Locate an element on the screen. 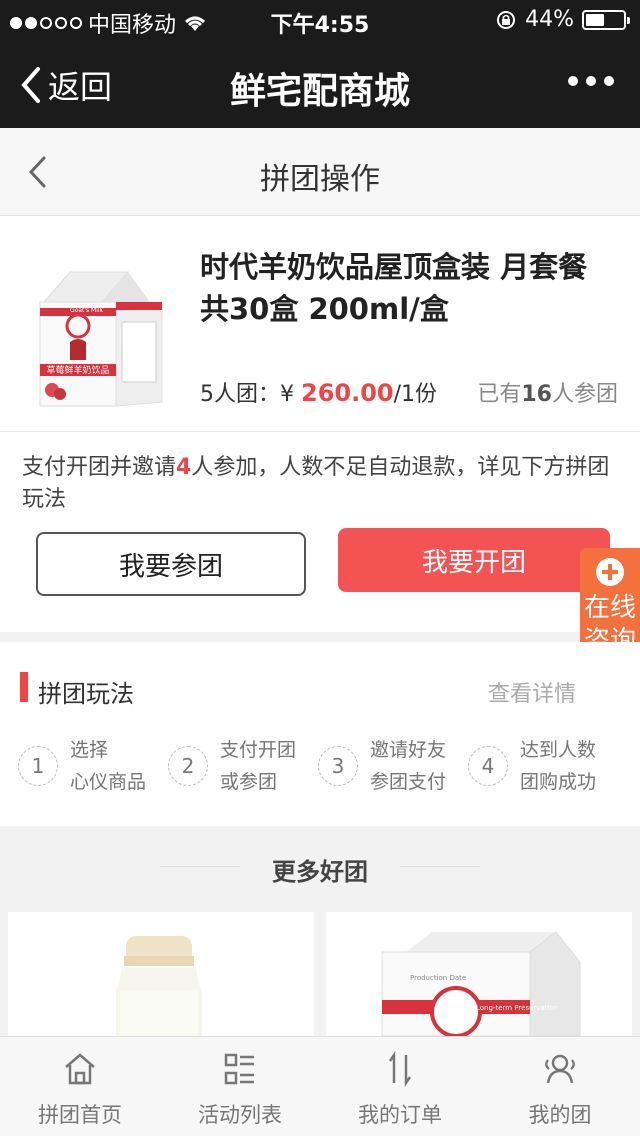 The width and height of the screenshot is (640, 1136). bottom-tab-bar: 拼团首页 活动列表 我的订单 我的团 is located at coordinates (320, 1086).